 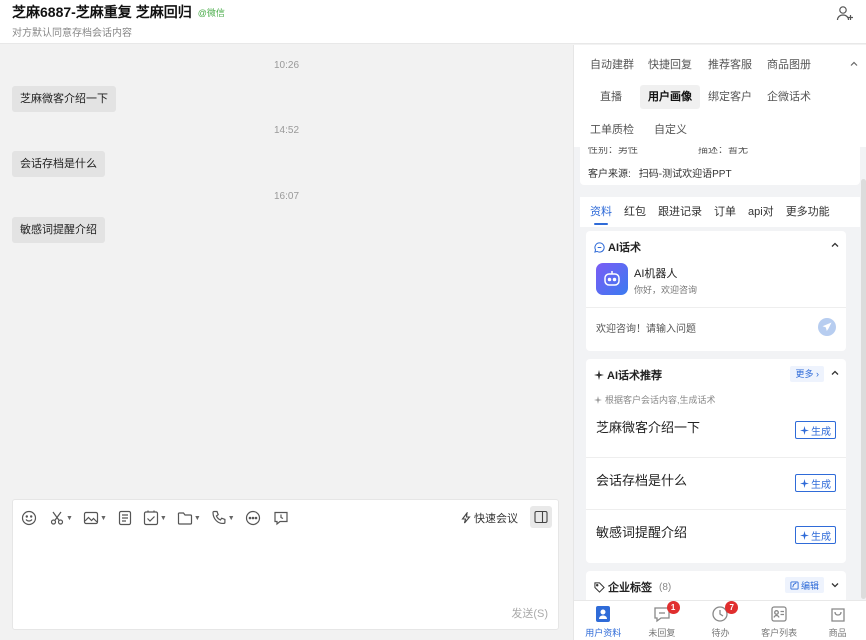 What do you see at coordinates (789, 65) in the screenshot?
I see `menu-product-album: 商品图册` at bounding box center [789, 65].